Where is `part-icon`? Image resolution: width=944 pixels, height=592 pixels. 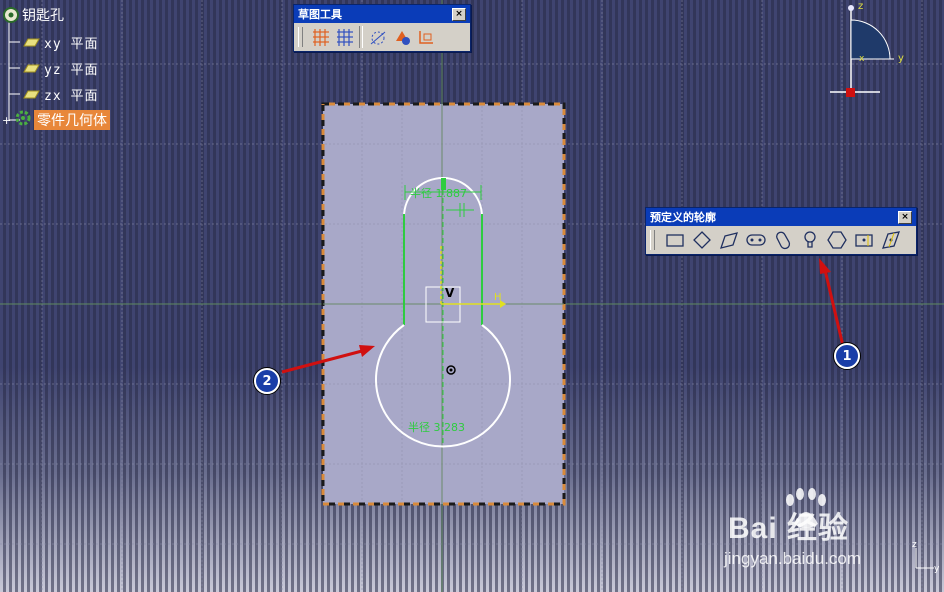 part-icon is located at coordinates (12, 15).